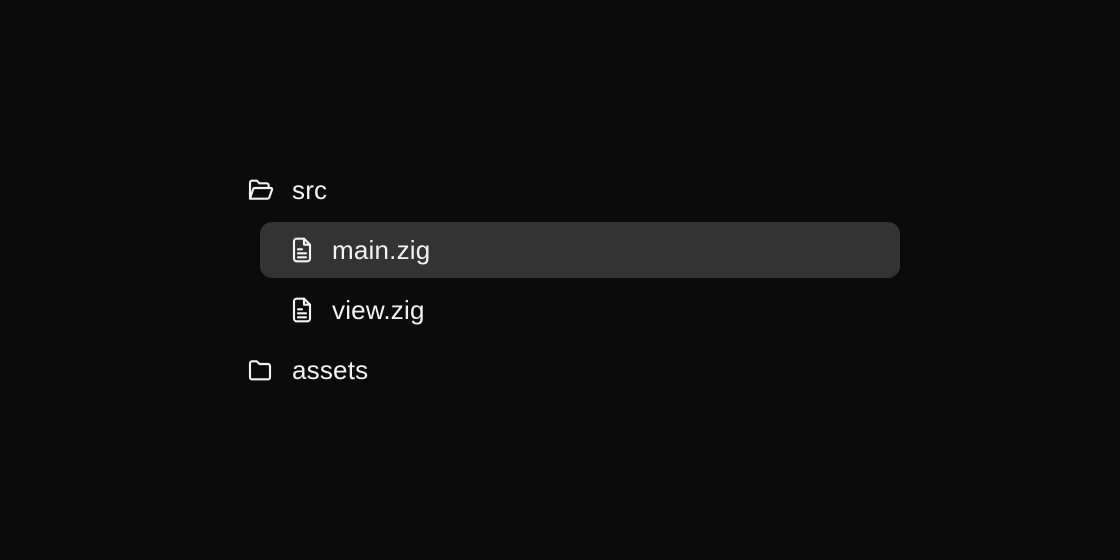 The width and height of the screenshot is (1120, 560). What do you see at coordinates (330, 370) in the screenshot?
I see `tree-item-label: assets` at bounding box center [330, 370].